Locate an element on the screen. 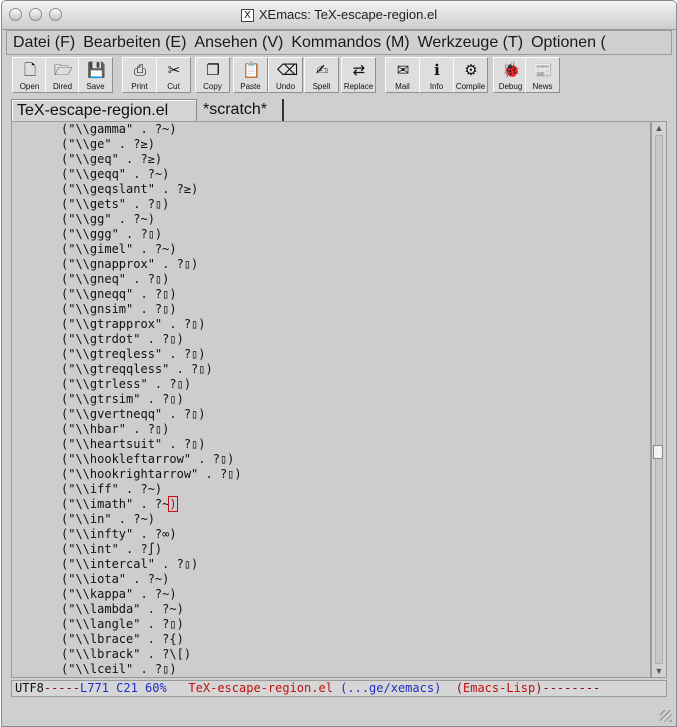 The image size is (677, 727). copy-icon: ❐ is located at coordinates (213, 70).